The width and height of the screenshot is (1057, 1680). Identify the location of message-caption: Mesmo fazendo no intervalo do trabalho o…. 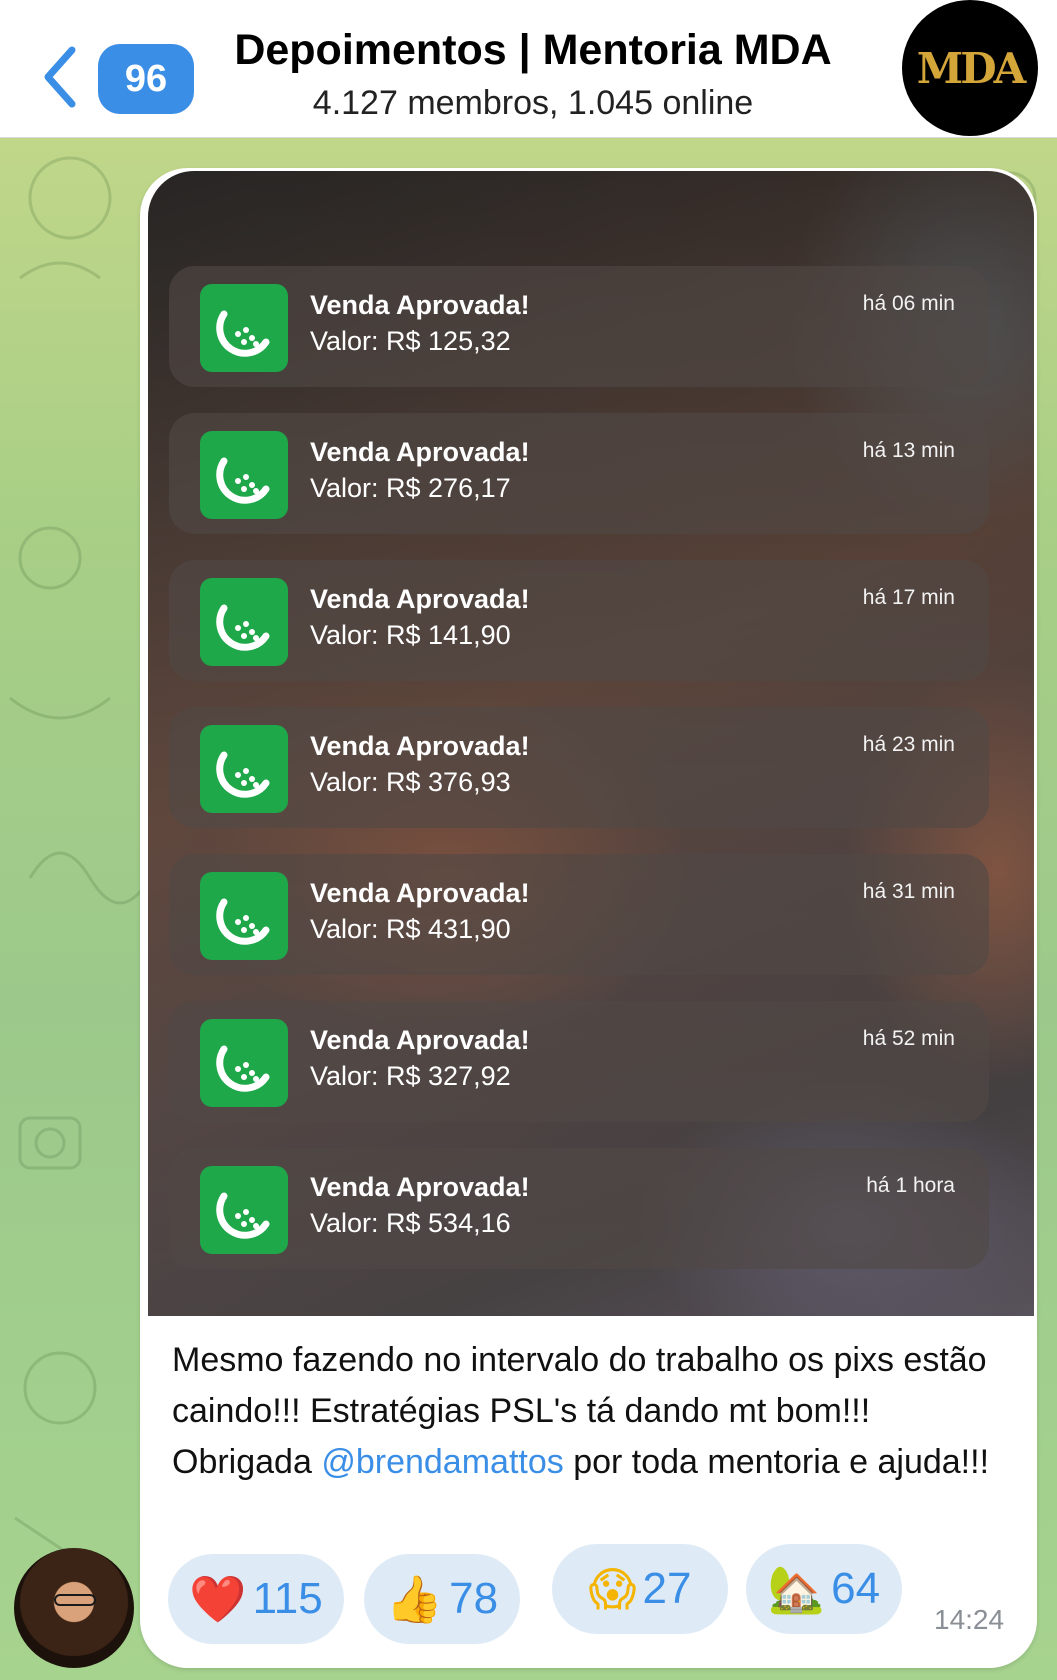
(592, 1411).